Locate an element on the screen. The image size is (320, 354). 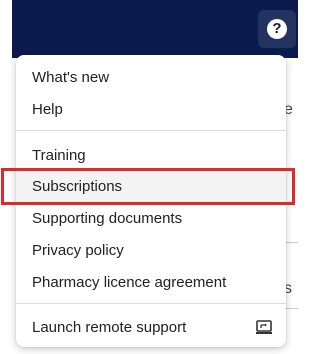
menu-item-training: Training is located at coordinates (151, 155).